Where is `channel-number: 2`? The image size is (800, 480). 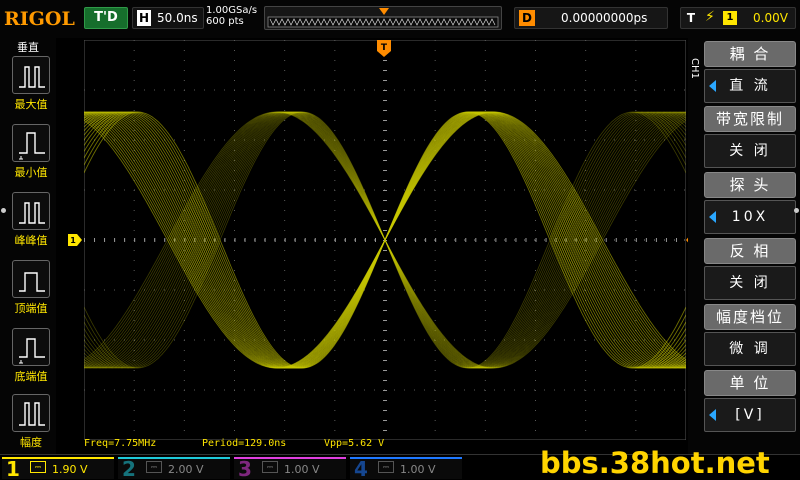
channel-number: 2 is located at coordinates (129, 468).